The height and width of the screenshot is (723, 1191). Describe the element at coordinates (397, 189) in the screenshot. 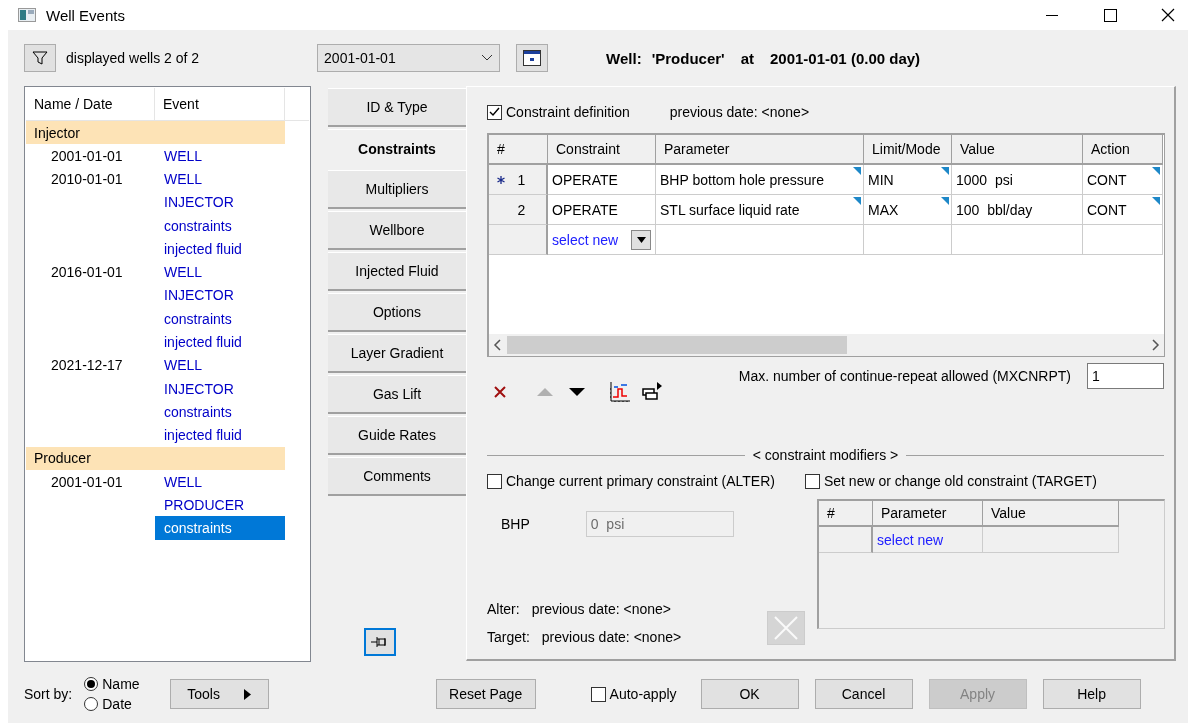

I see `page-tab: Multipliers` at that location.